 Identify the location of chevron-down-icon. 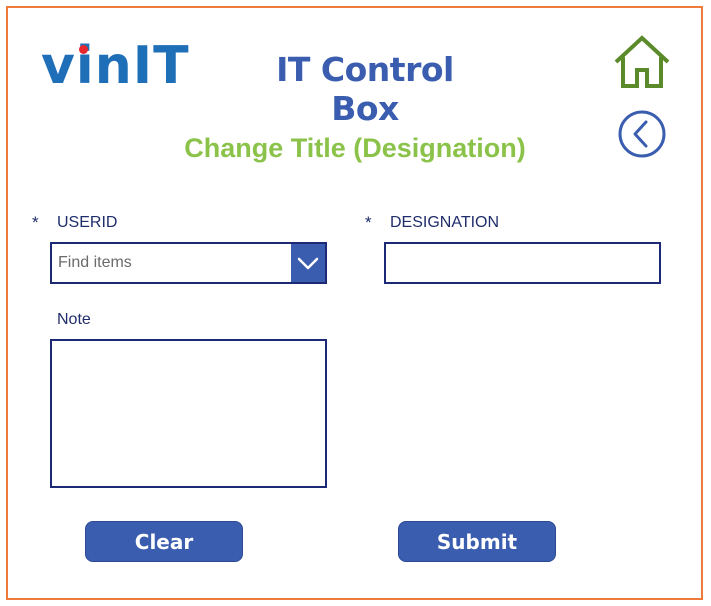
(308, 263).